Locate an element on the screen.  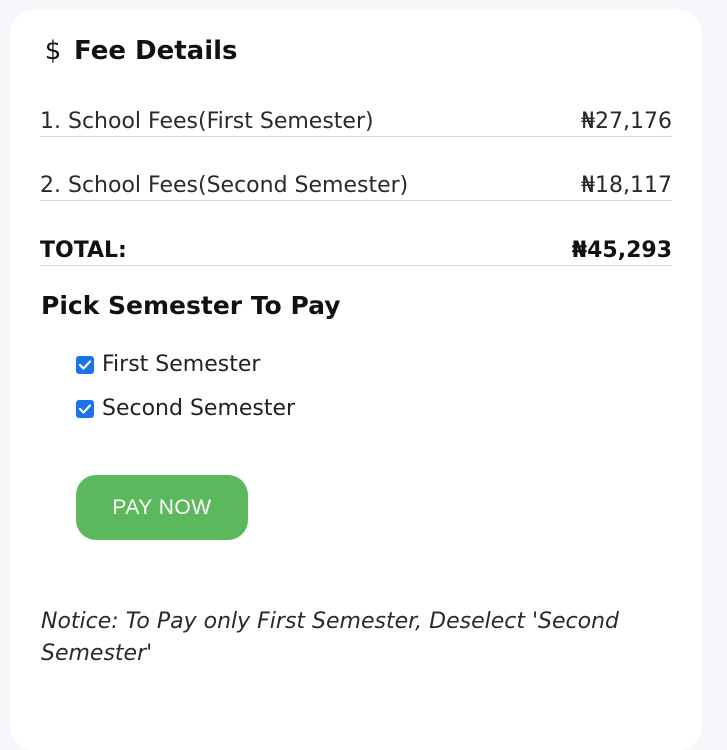
second-semester-checkbox is located at coordinates (85, 408).